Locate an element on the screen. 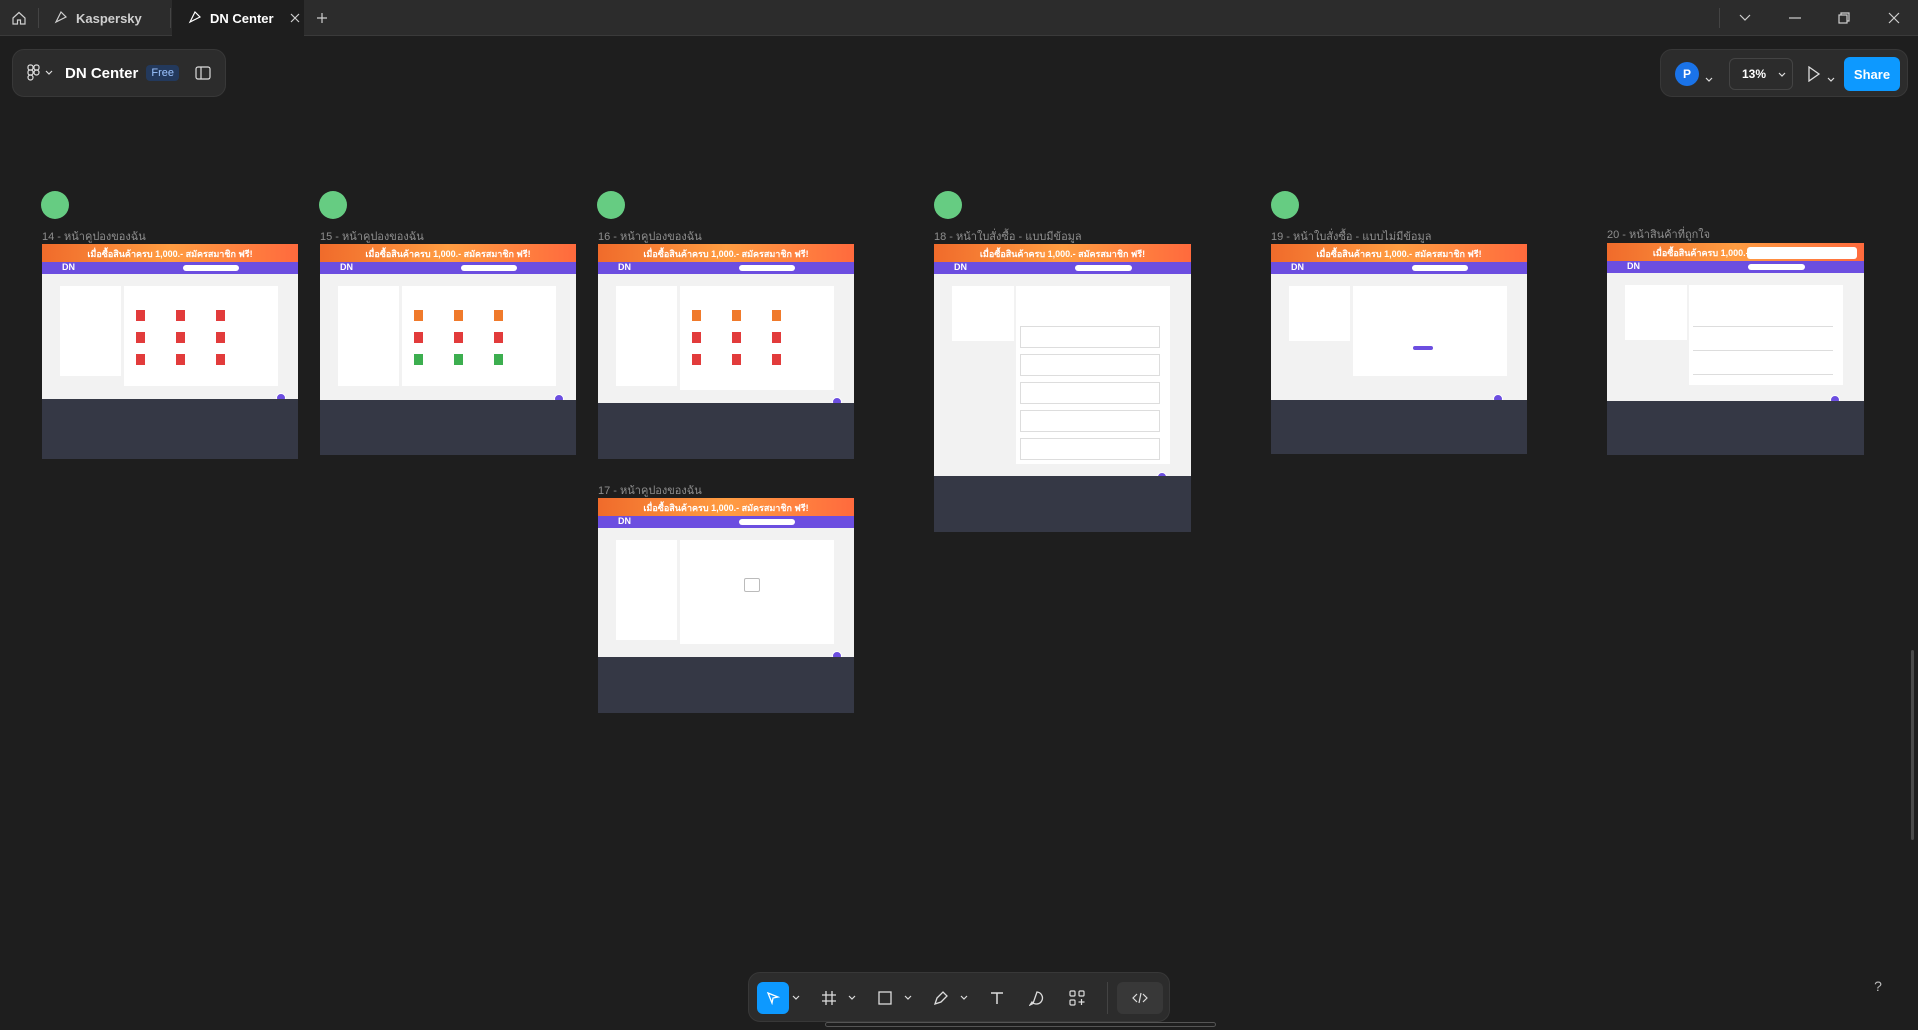  new-tab-icon is located at coordinates (322, 18).